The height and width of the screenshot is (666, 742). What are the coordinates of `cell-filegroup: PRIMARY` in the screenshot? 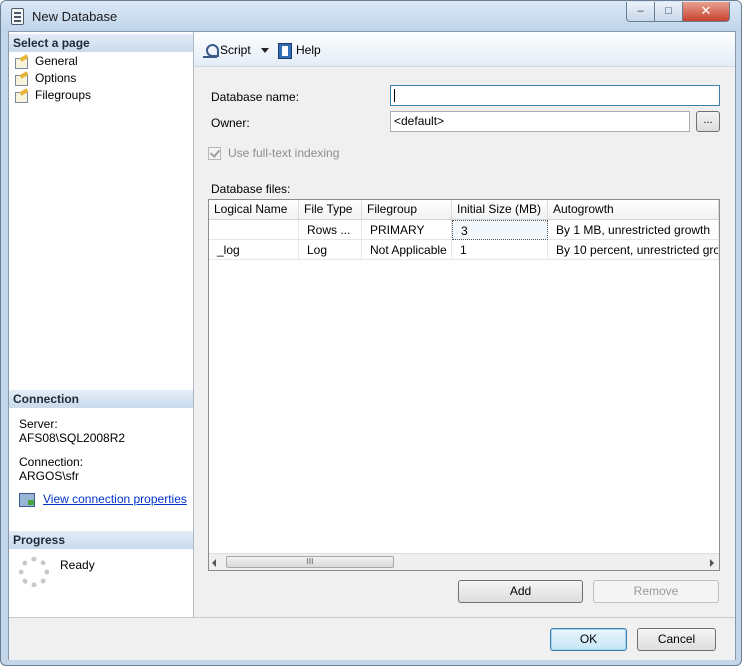 It's located at (407, 230).